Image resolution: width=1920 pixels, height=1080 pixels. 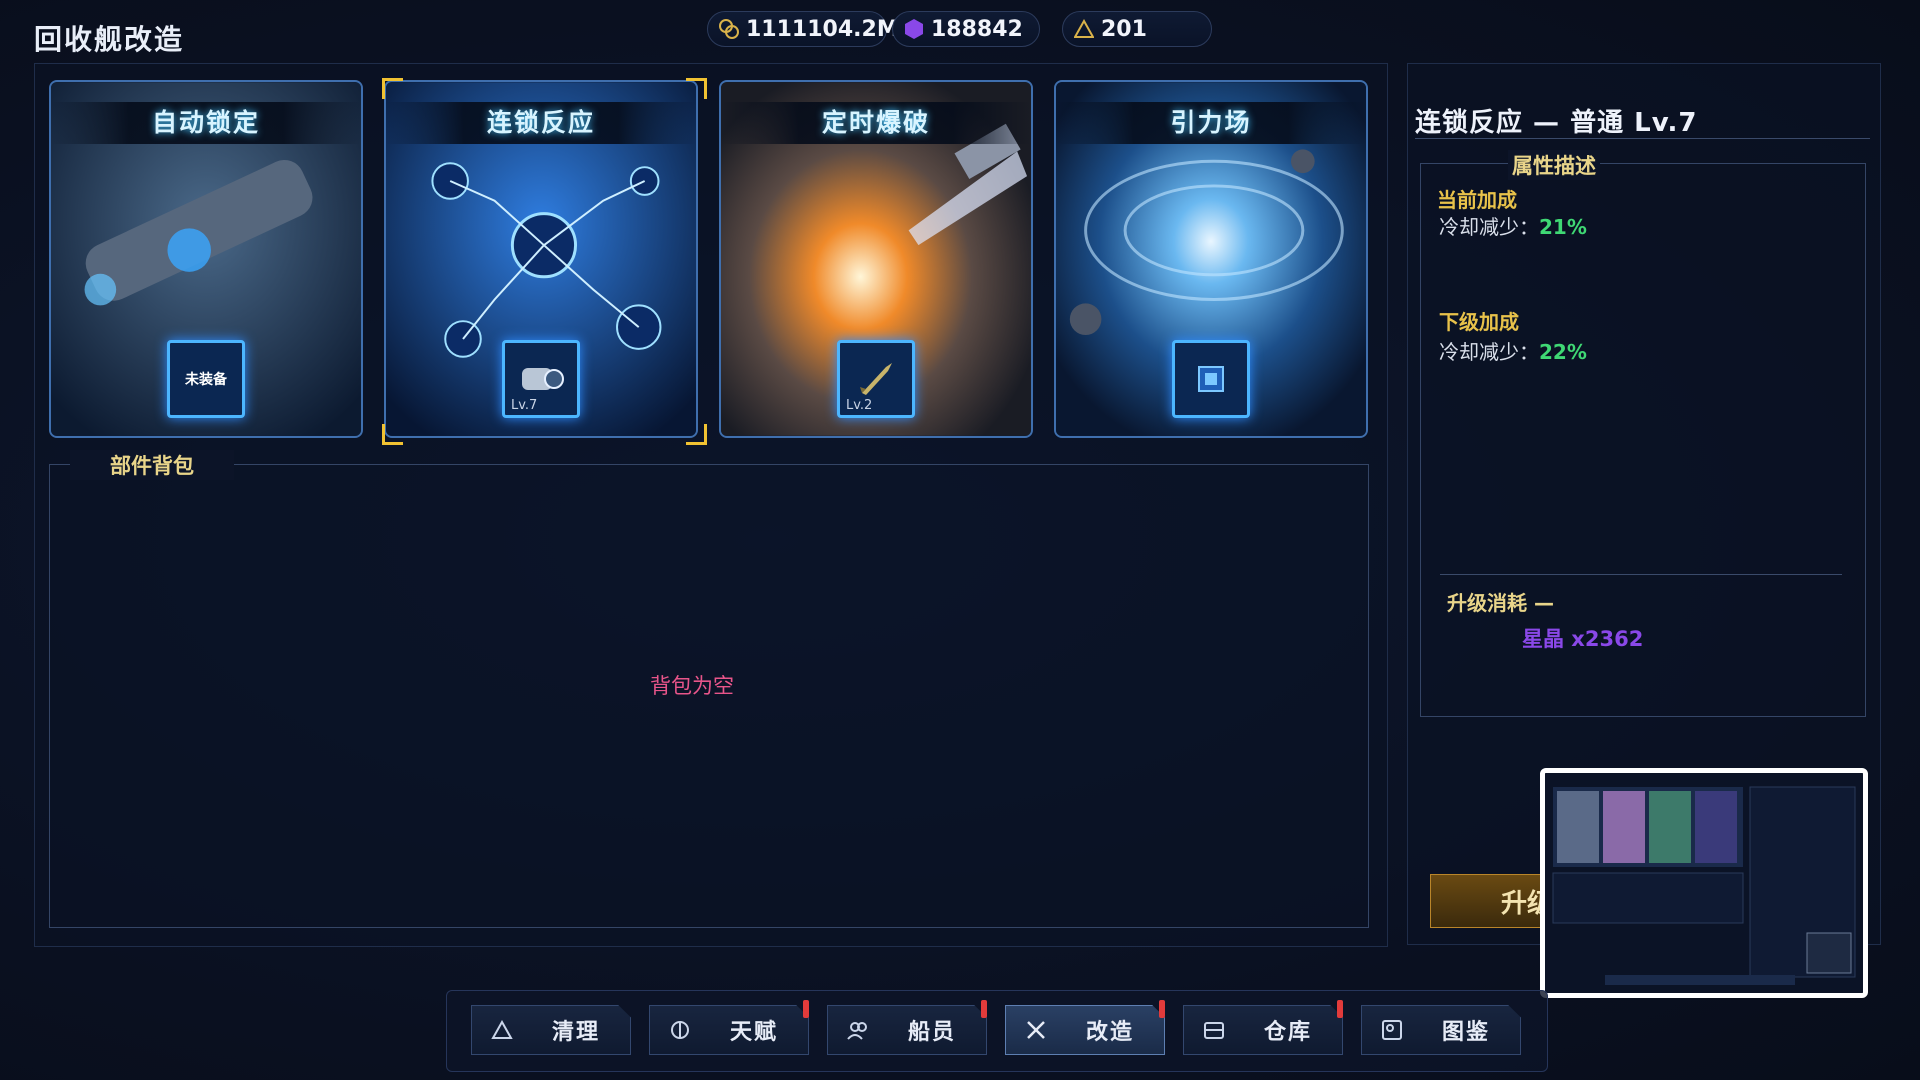 I want to click on card-title: 自动锁定, so click(x=206, y=123).